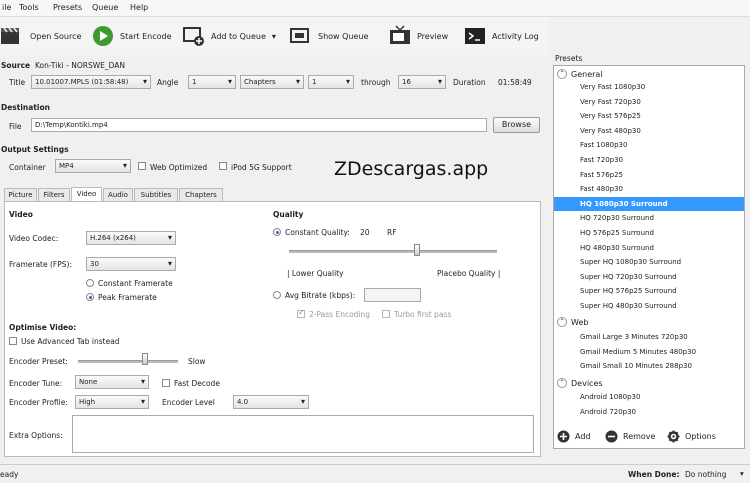 This screenshot has width=750, height=483. Describe the element at coordinates (649, 218) in the screenshot. I see `preset-item: HQ 720p30 Surround` at that location.